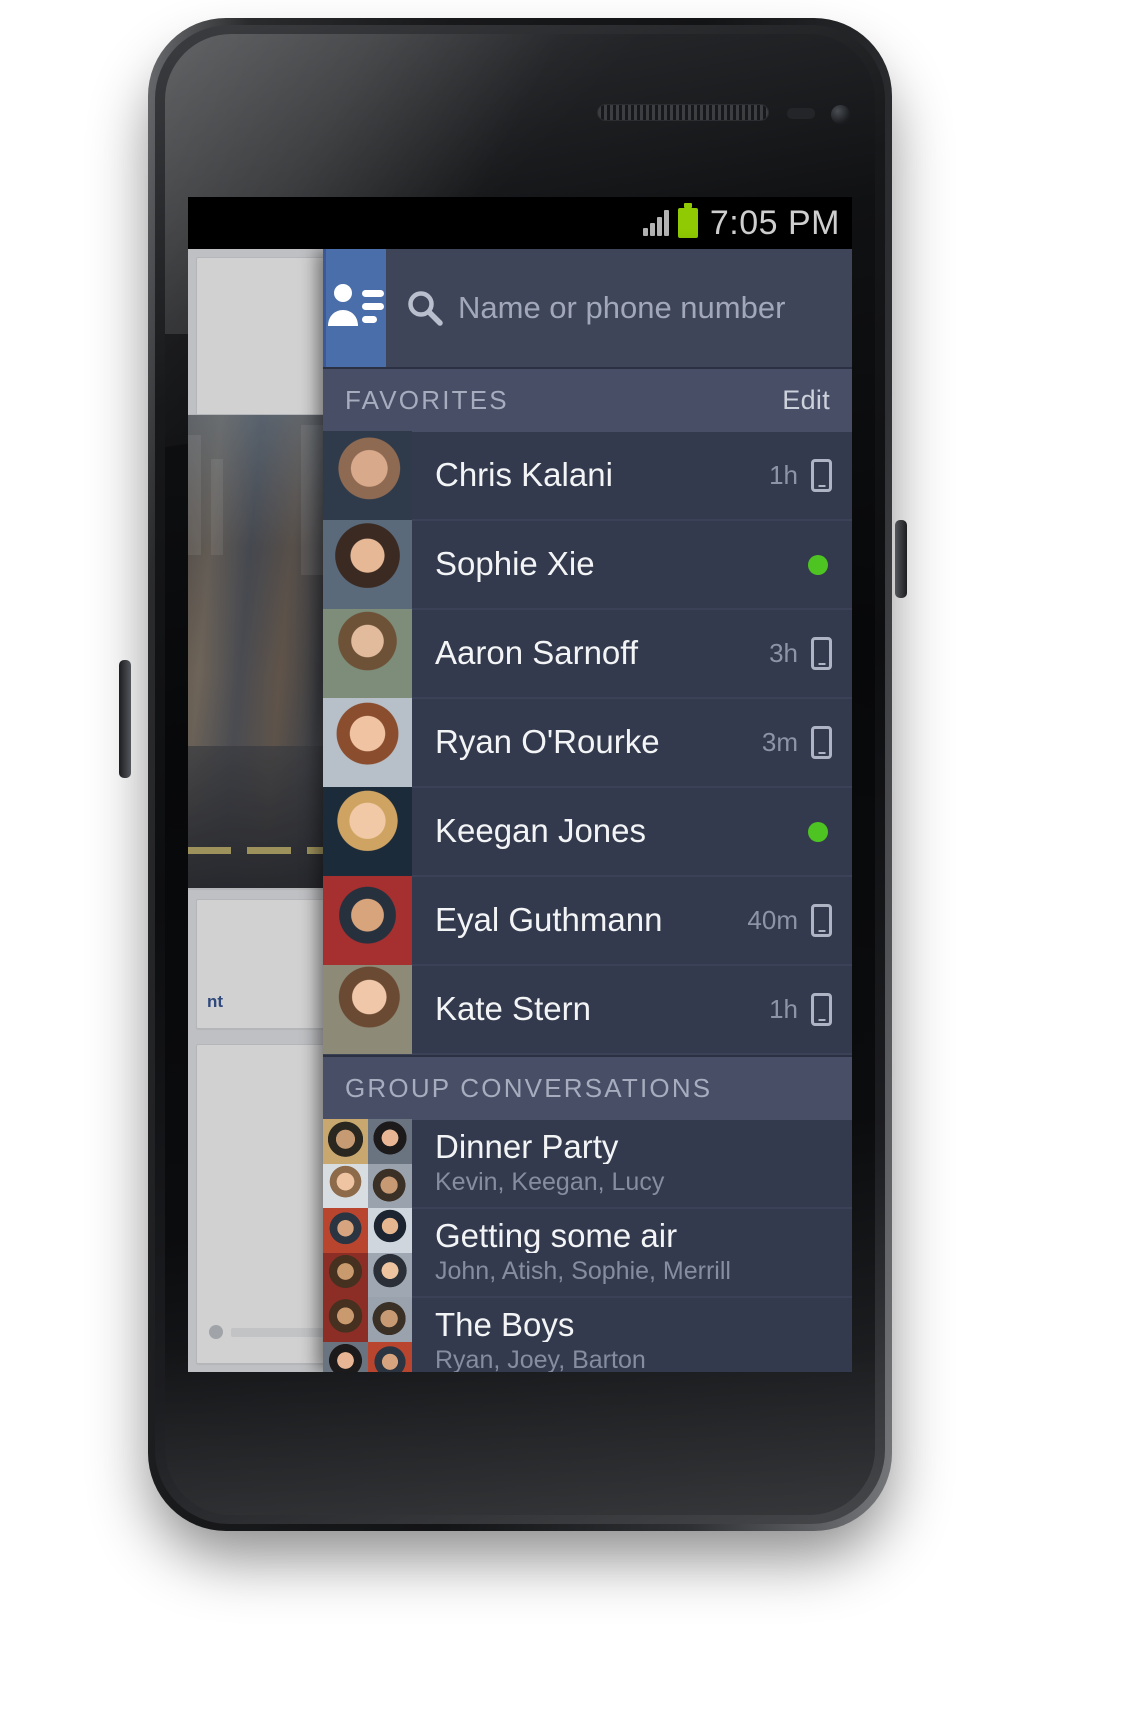 The image size is (1125, 1713). I want to click on timestamp: 3h, so click(783, 653).